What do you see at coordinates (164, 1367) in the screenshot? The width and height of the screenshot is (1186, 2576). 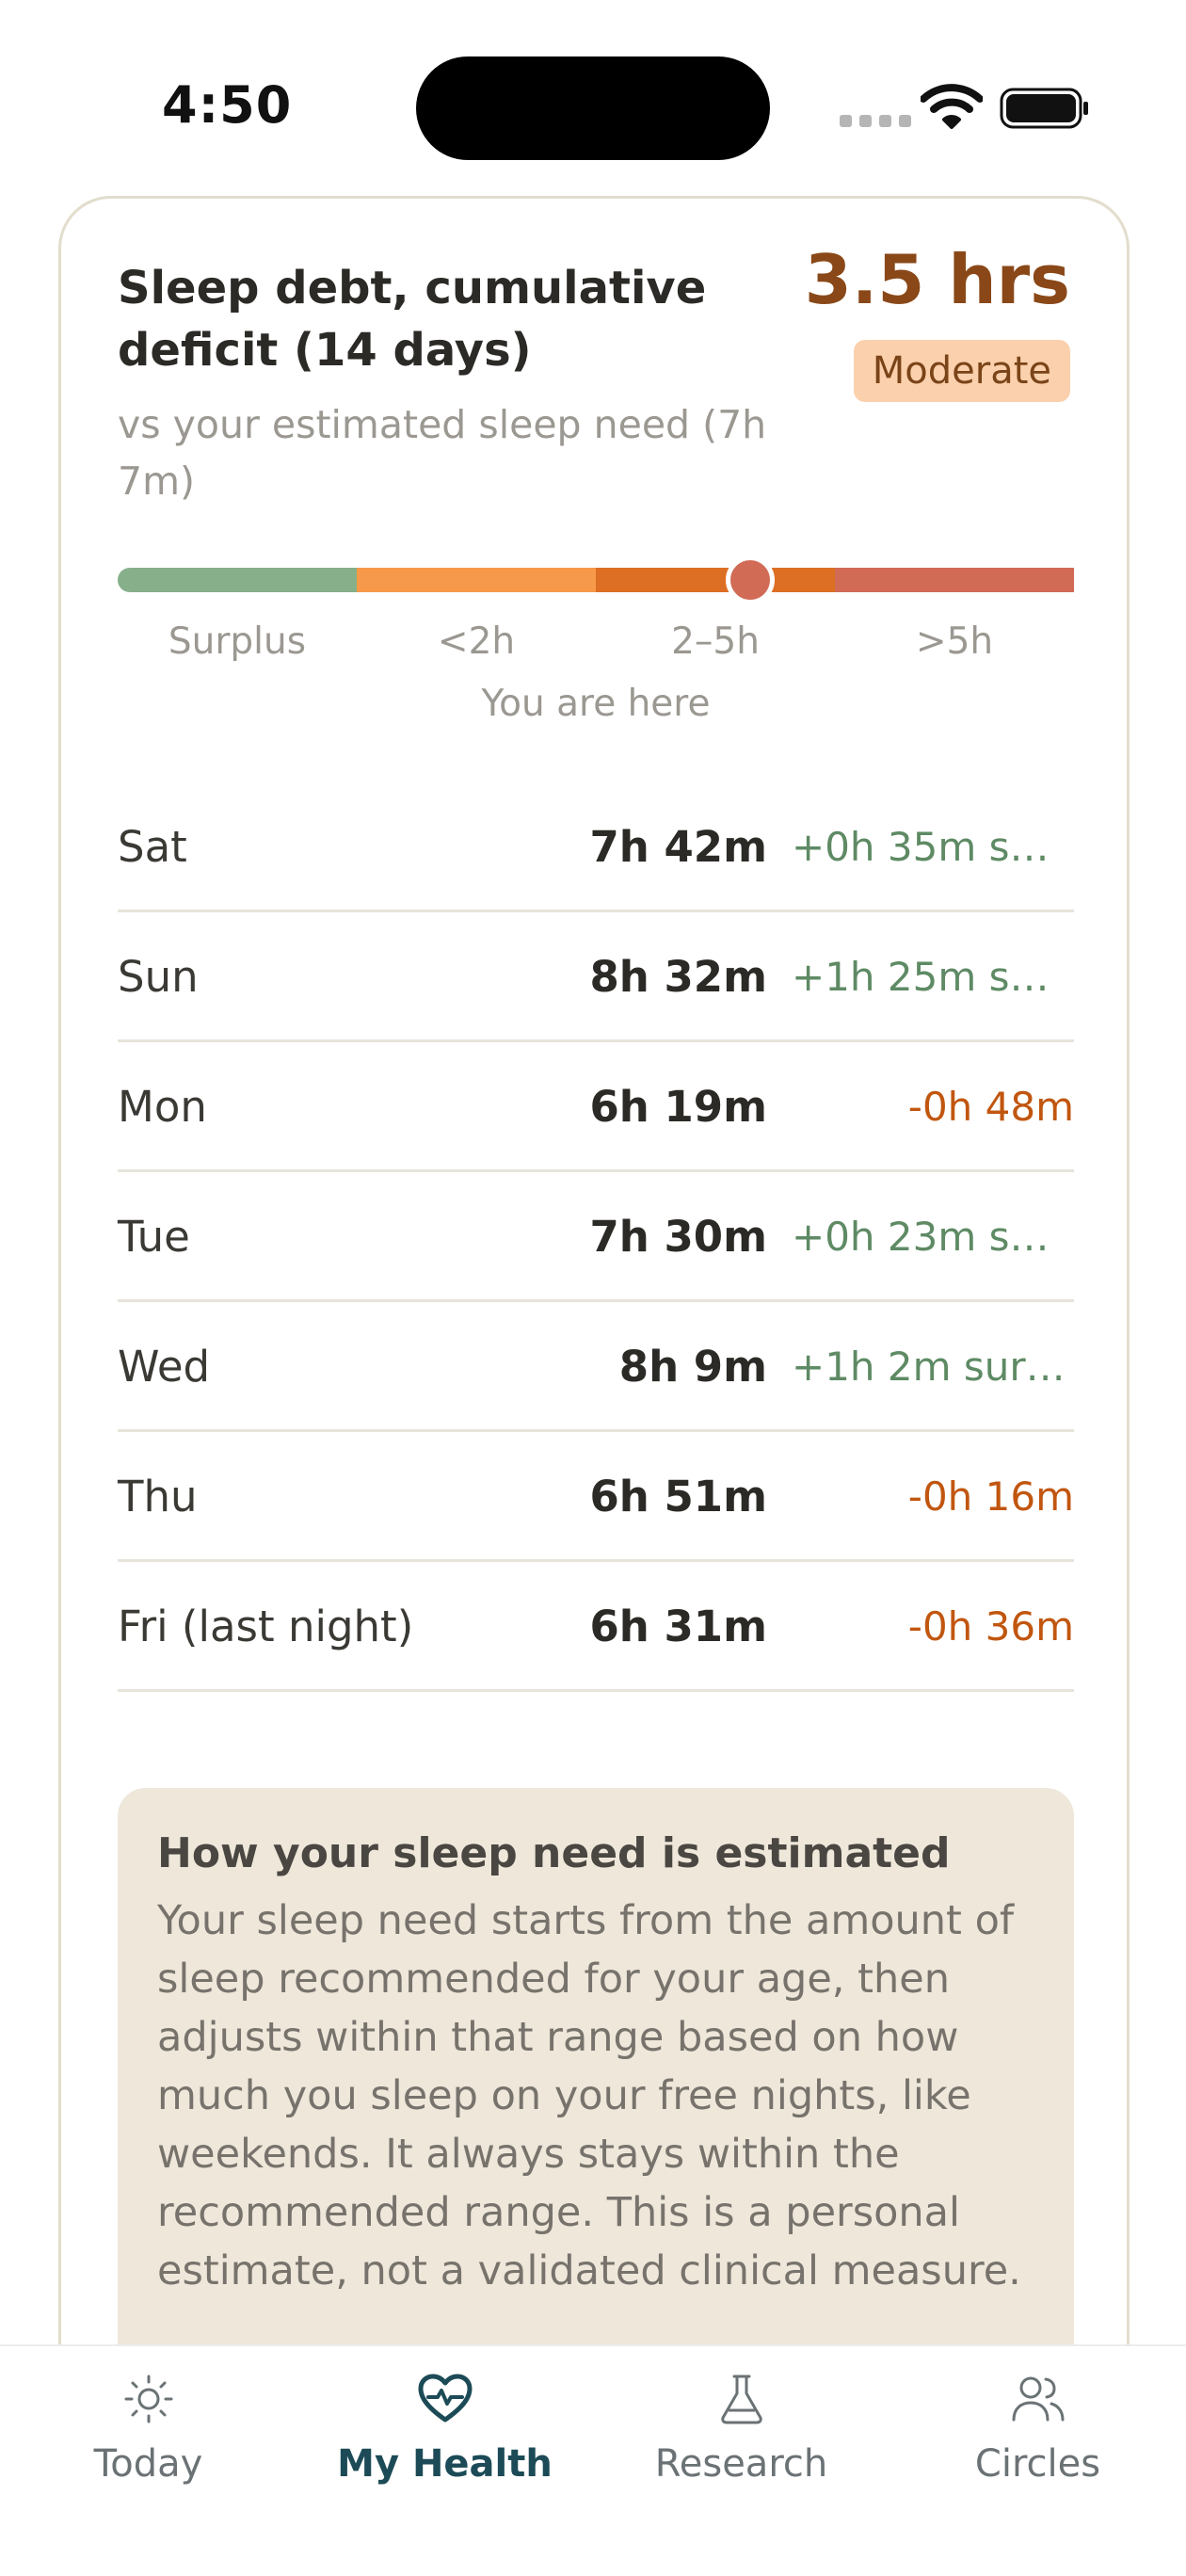 I see `row-day: Wed` at bounding box center [164, 1367].